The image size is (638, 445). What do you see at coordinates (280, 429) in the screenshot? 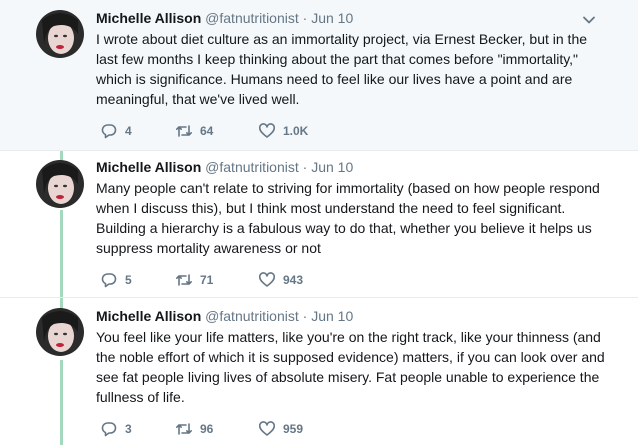
I see `like-button: 959` at bounding box center [280, 429].